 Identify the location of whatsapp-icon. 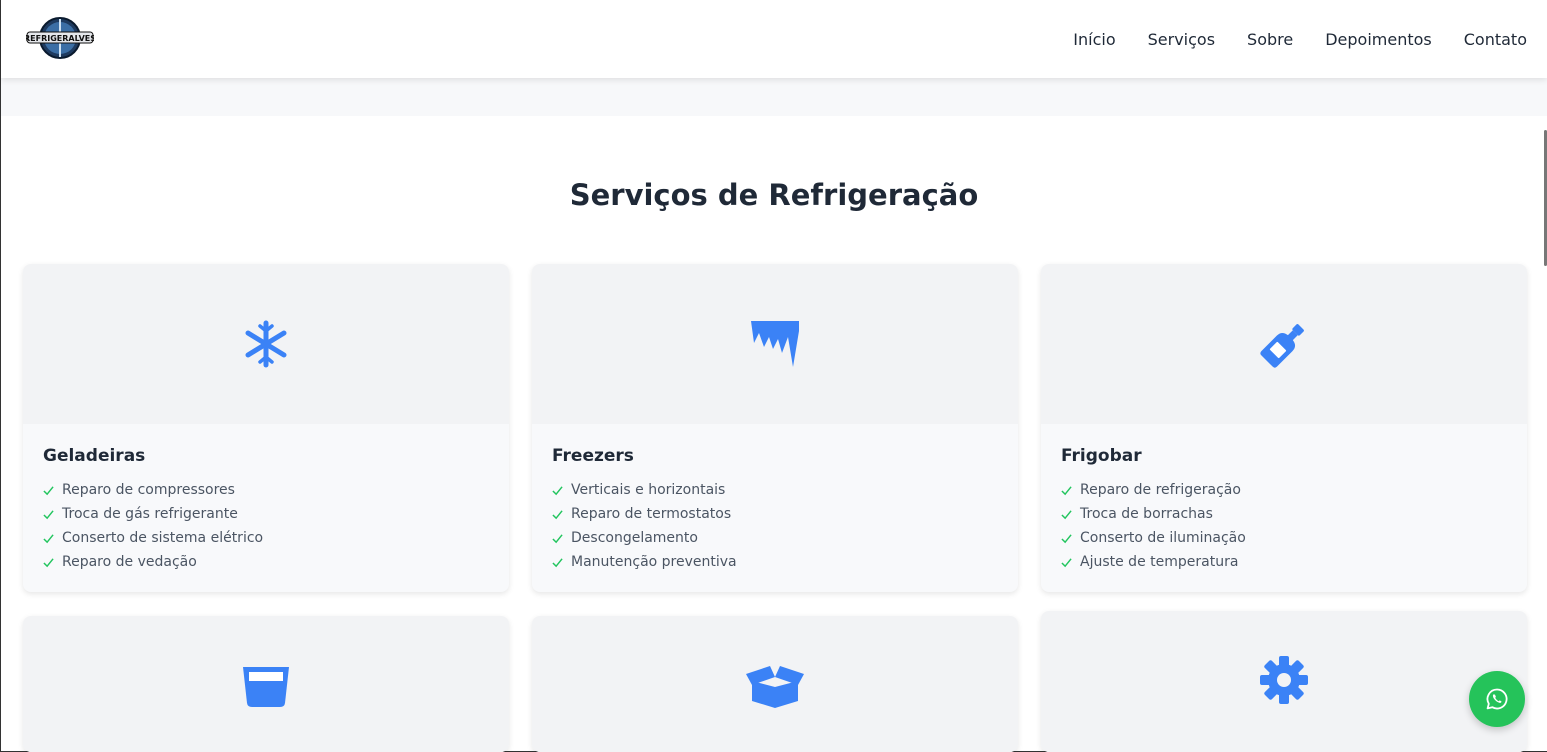
(1497, 699).